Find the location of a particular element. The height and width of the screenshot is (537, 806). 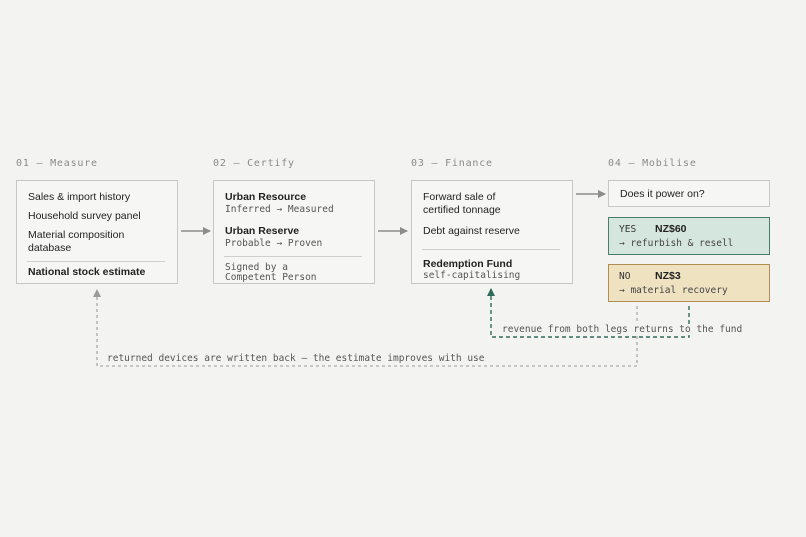

debt-against-reserve: Debt against reserve is located at coordinates (471, 231).